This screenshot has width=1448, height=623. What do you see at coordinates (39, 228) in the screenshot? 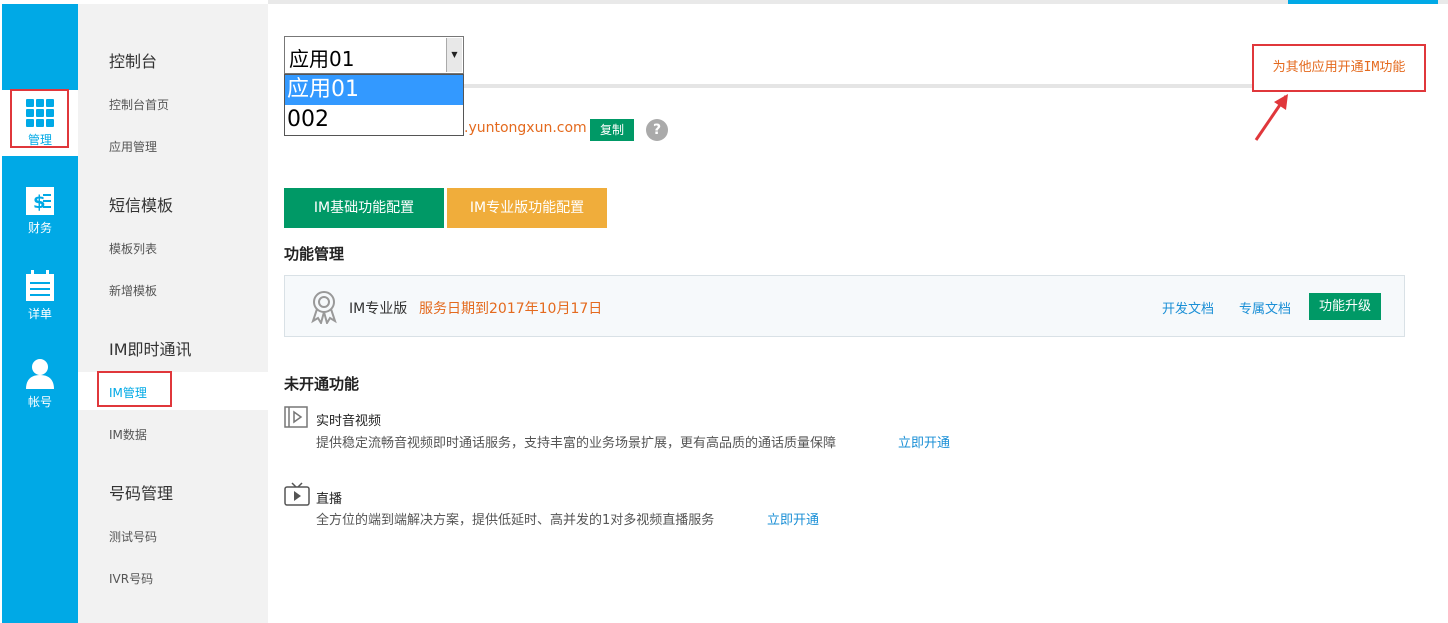
I see `rail-label-finance: 财务` at bounding box center [39, 228].